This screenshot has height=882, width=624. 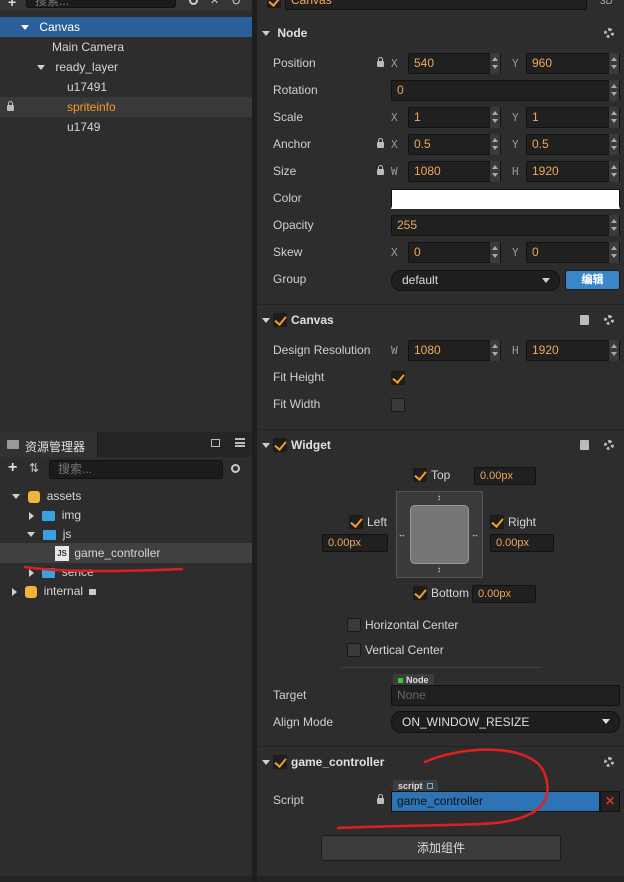 What do you see at coordinates (126, 127) in the screenshot?
I see `tree-item-u1749: u1749` at bounding box center [126, 127].